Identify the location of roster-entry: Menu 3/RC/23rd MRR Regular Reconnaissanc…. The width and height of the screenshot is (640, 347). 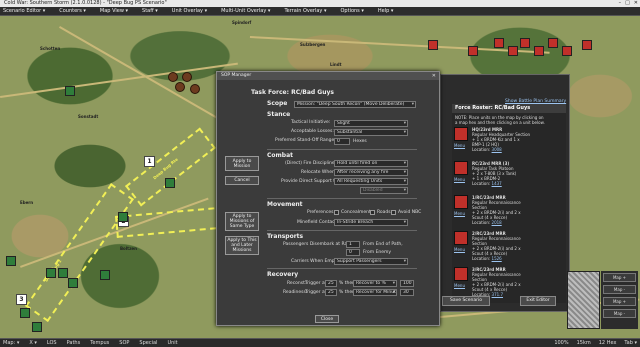
(509, 283).